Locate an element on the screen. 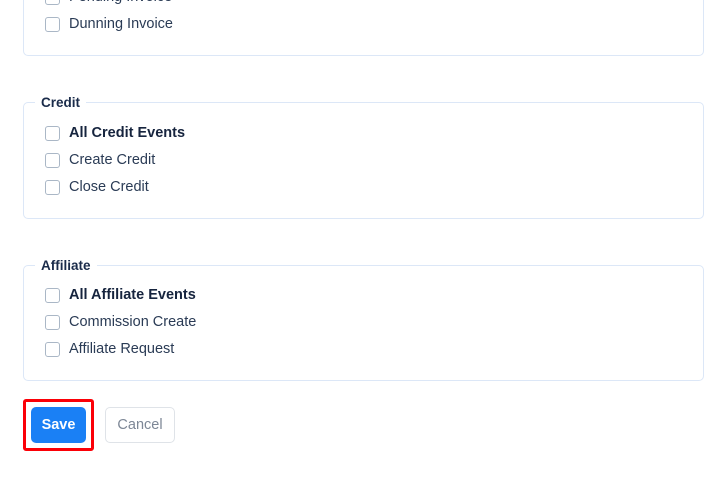 This screenshot has height=500, width=726. save-button-highlight: Save is located at coordinates (58, 425).